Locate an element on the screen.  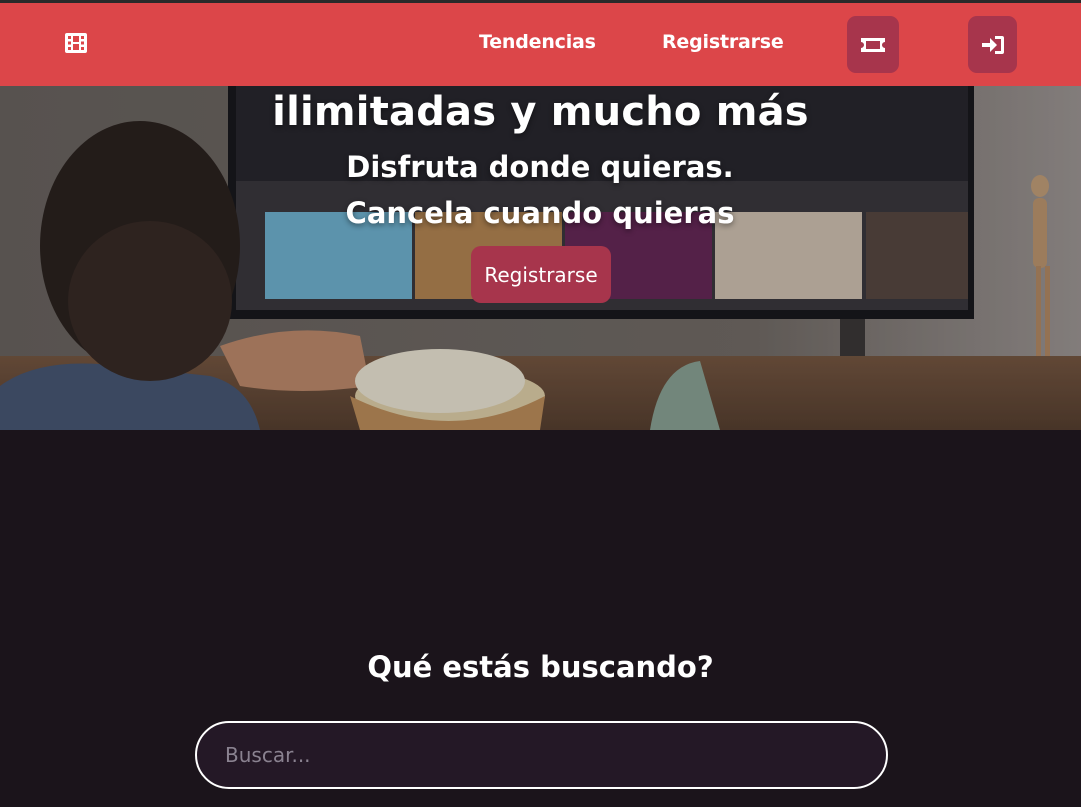
sign-in-icon is located at coordinates (992, 44).